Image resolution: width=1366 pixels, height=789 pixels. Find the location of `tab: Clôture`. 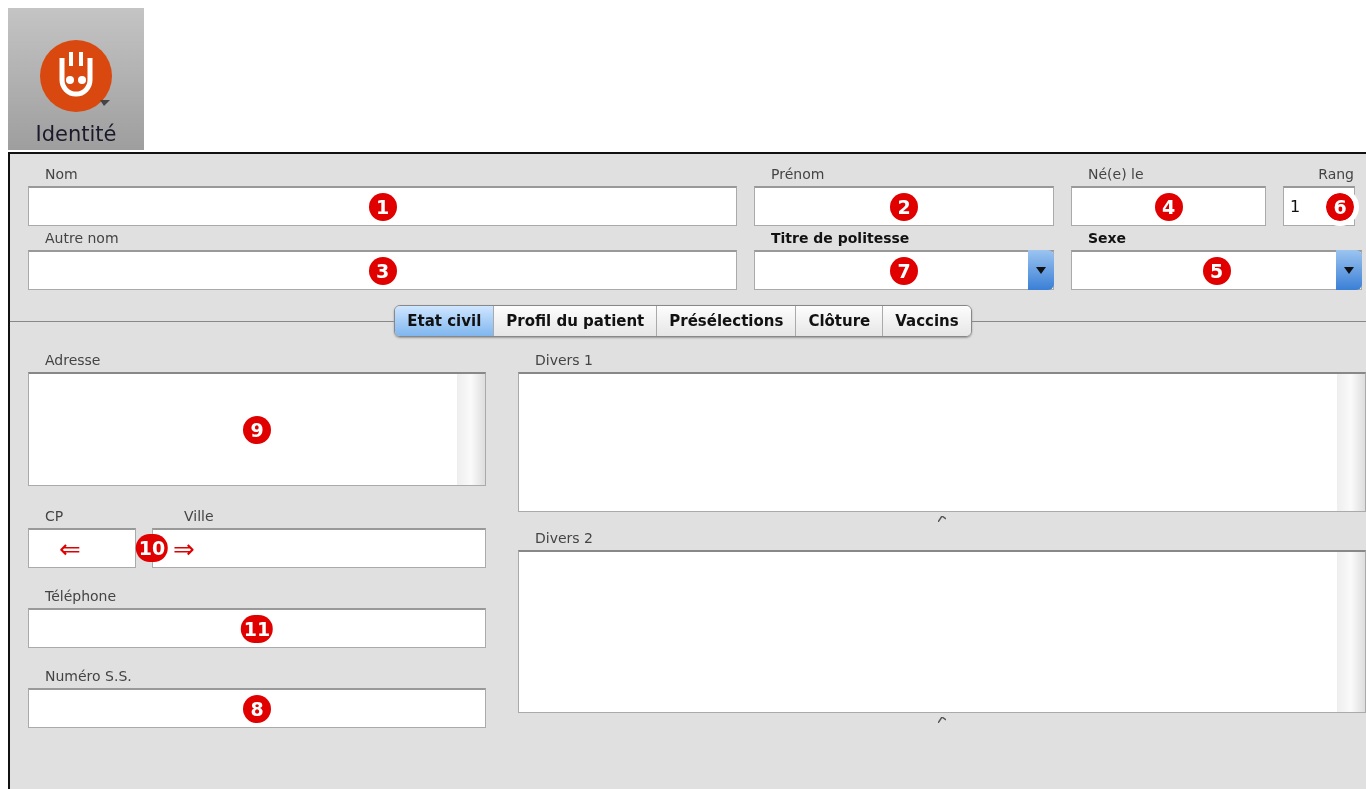

tab: Clôture is located at coordinates (840, 321).